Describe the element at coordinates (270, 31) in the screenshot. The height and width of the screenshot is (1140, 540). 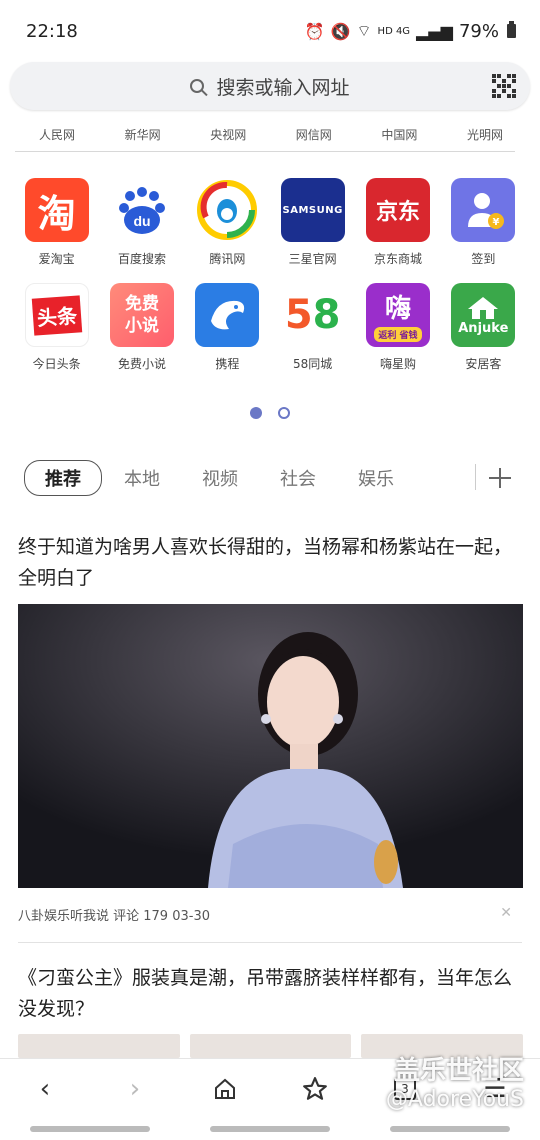
I see `status-bar: 22:18 ⏰ 🔇 ⌔ HD 4G ▂▄▆ 79%` at that location.